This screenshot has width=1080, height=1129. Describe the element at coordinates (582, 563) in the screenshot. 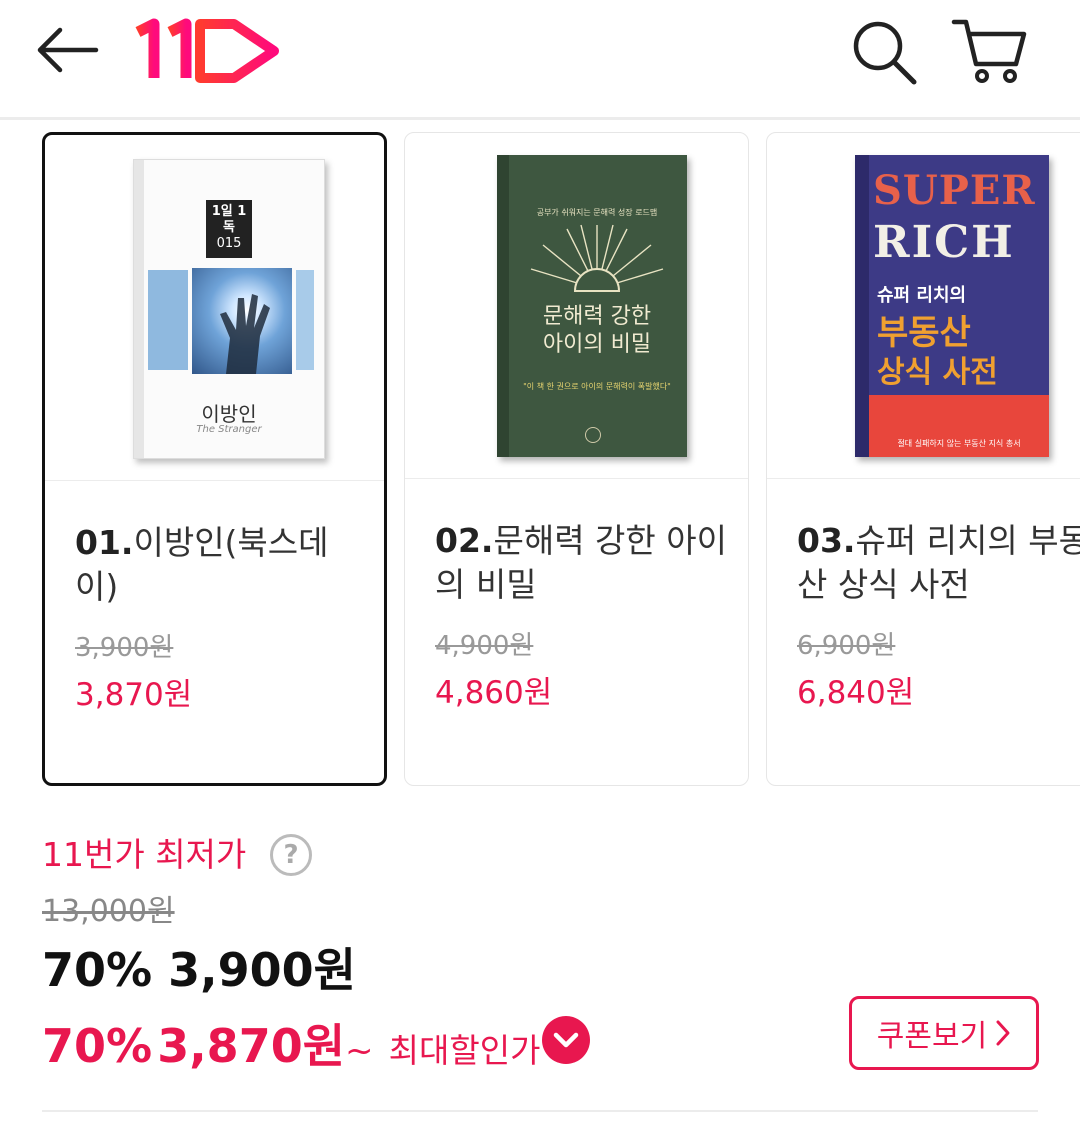

I see `product-title: 02.문해력 강한 아이의 비밀` at that location.